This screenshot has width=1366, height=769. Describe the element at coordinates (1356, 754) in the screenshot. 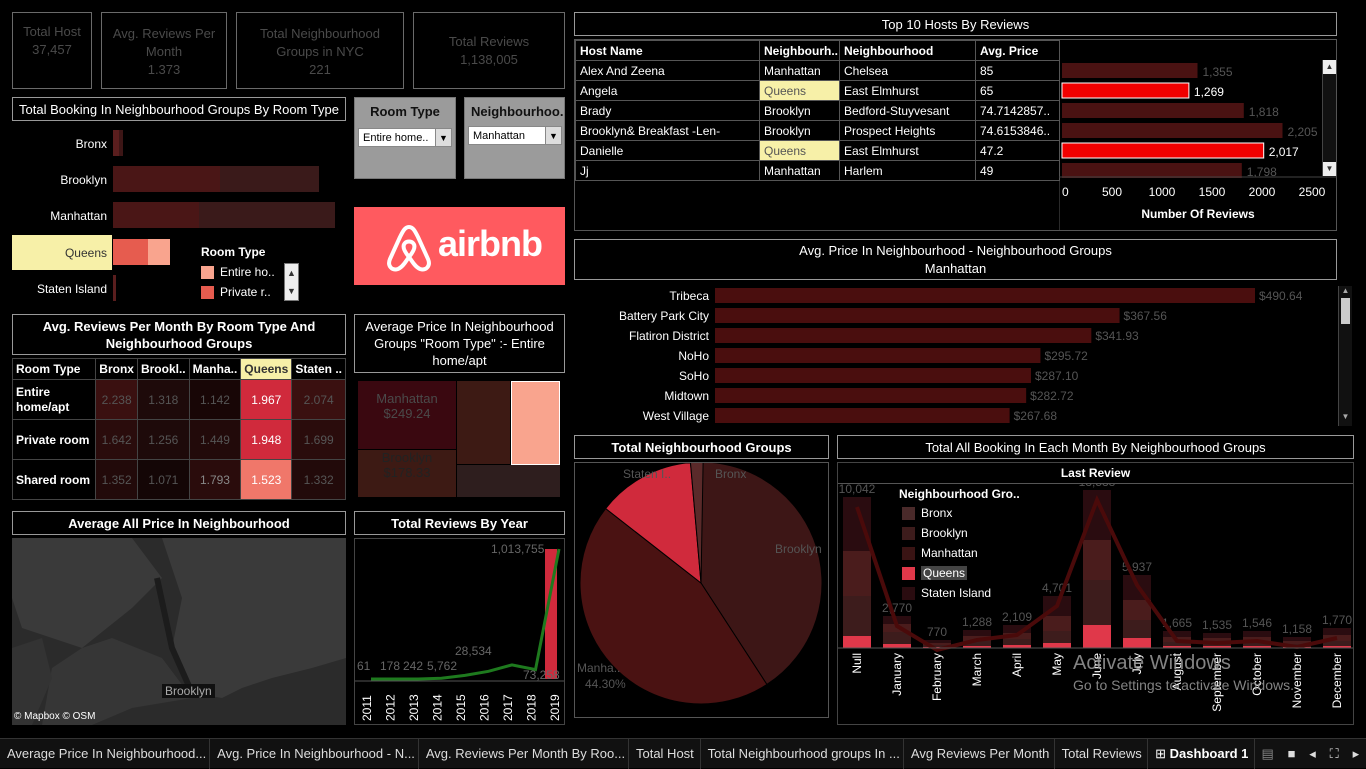

I see `next-icon: ▸` at that location.